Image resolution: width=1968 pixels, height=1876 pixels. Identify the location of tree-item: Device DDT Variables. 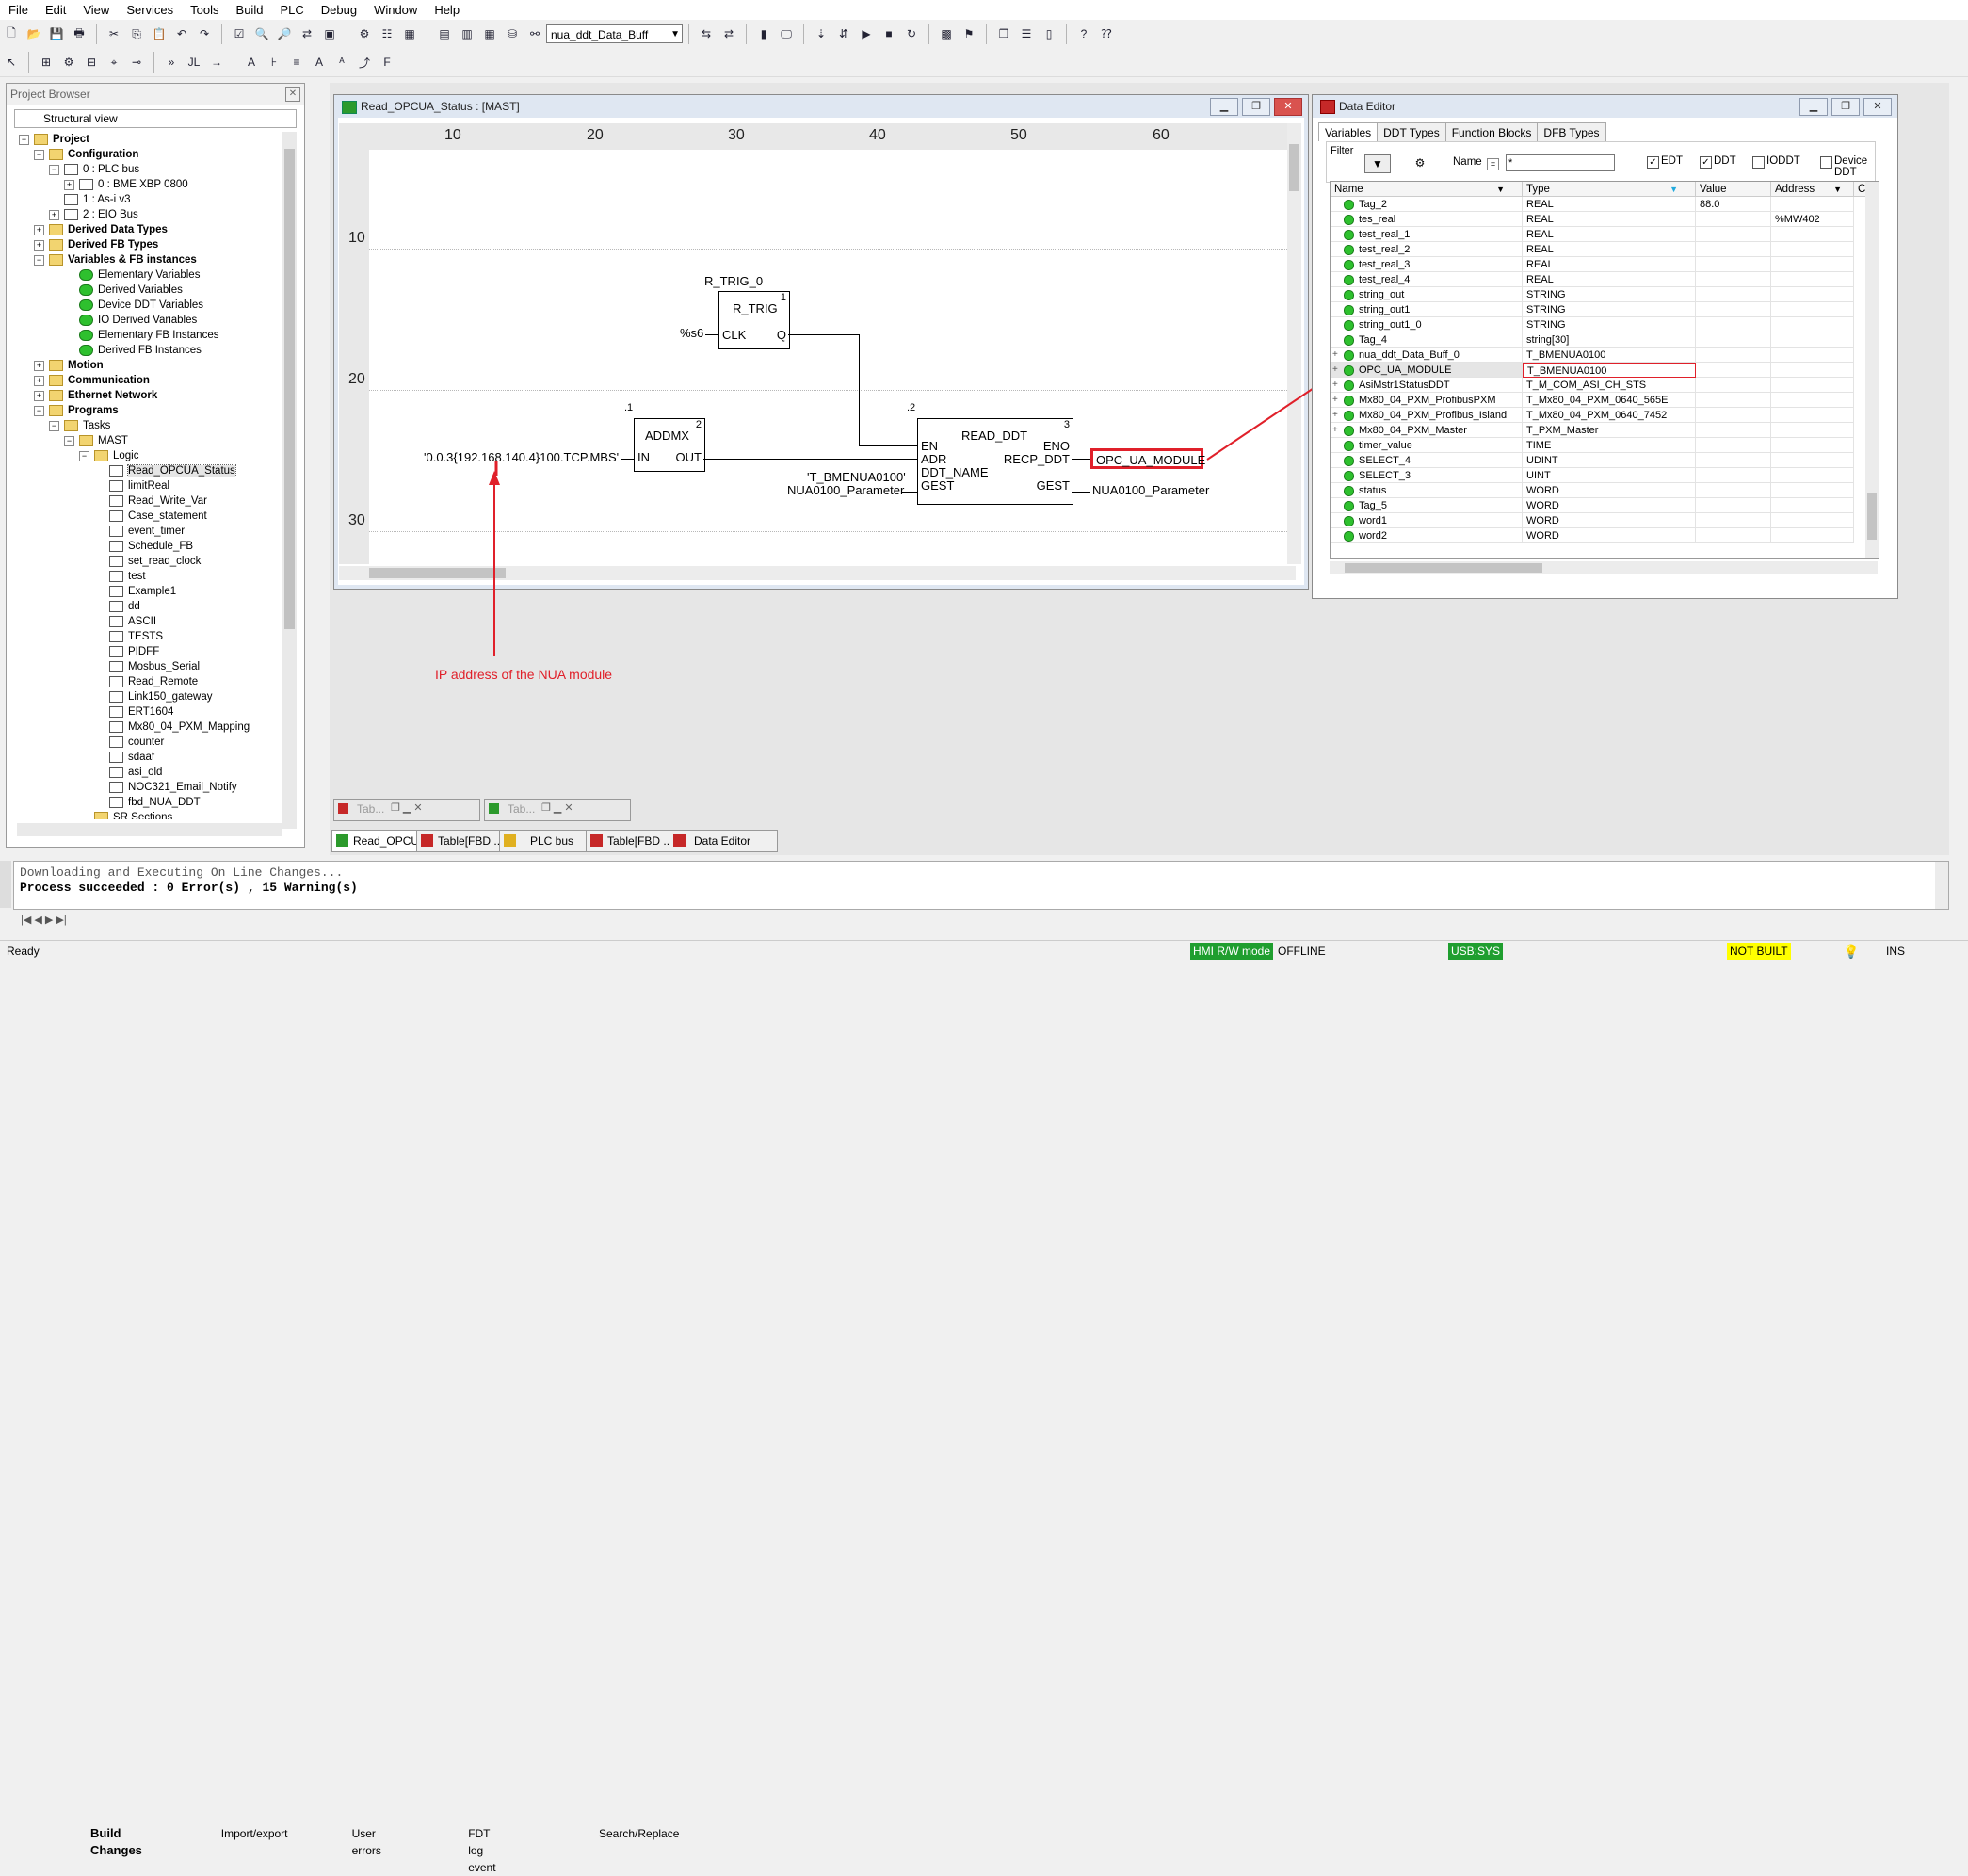
(150, 305).